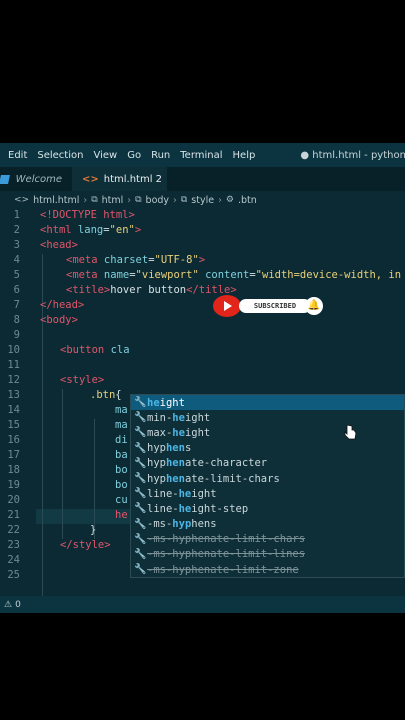 This screenshot has height=720, width=405. I want to click on tab-welcome: Welcome, so click(36, 179).